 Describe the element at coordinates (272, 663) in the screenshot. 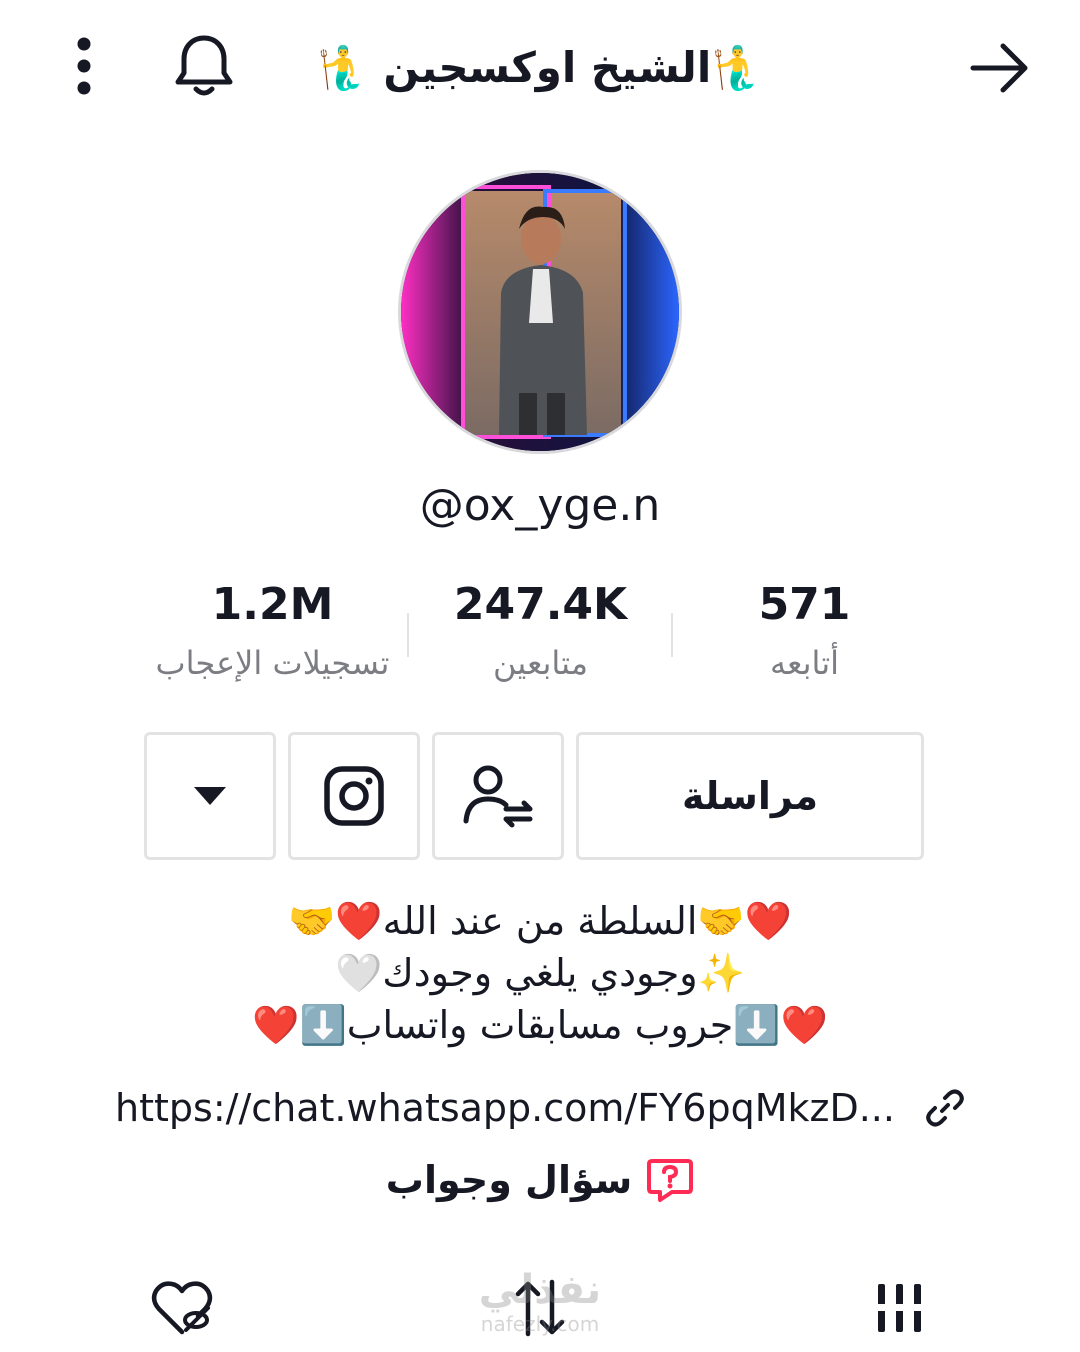

I see `likes-label: تسجيلات الإعجاب` at that location.